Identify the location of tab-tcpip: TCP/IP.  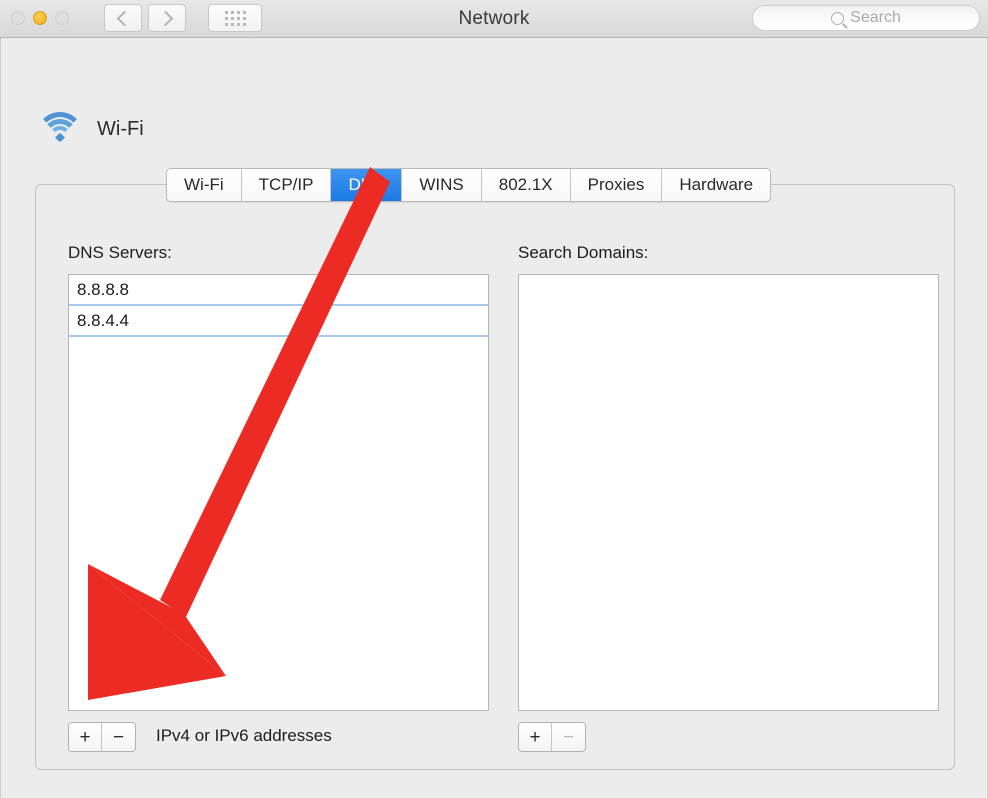
(286, 185).